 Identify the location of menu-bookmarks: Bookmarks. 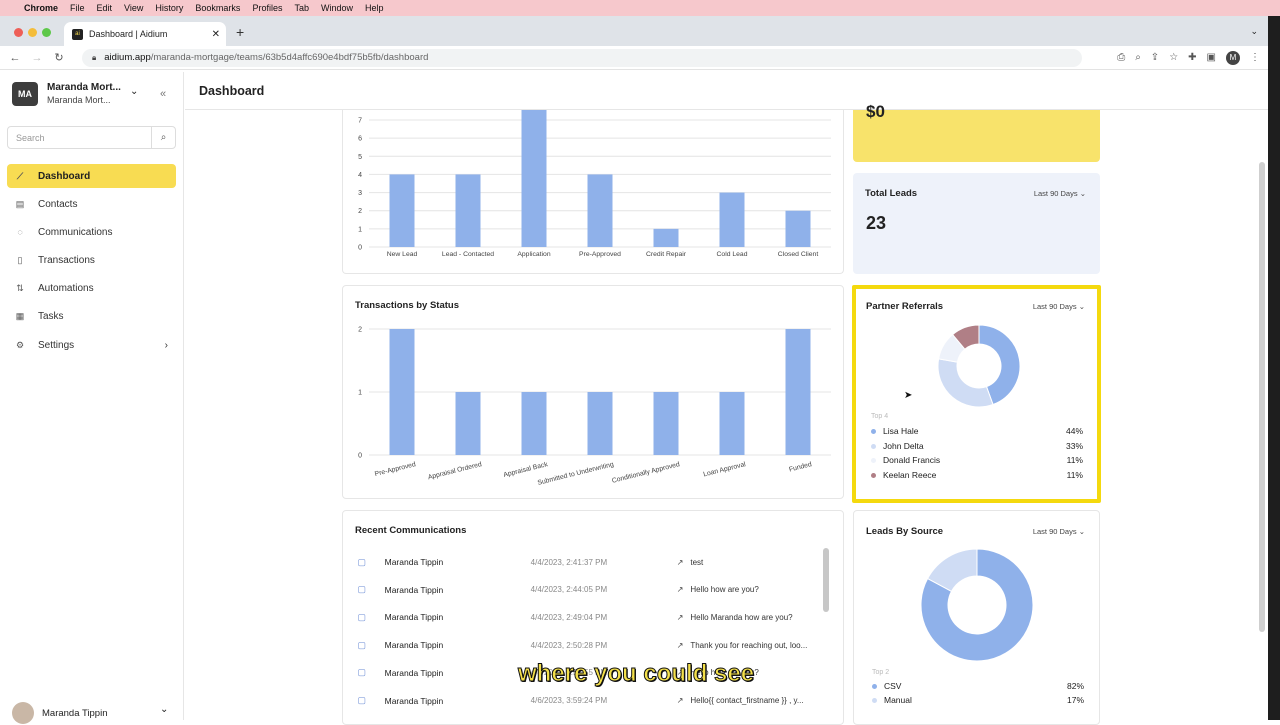
(217, 8).